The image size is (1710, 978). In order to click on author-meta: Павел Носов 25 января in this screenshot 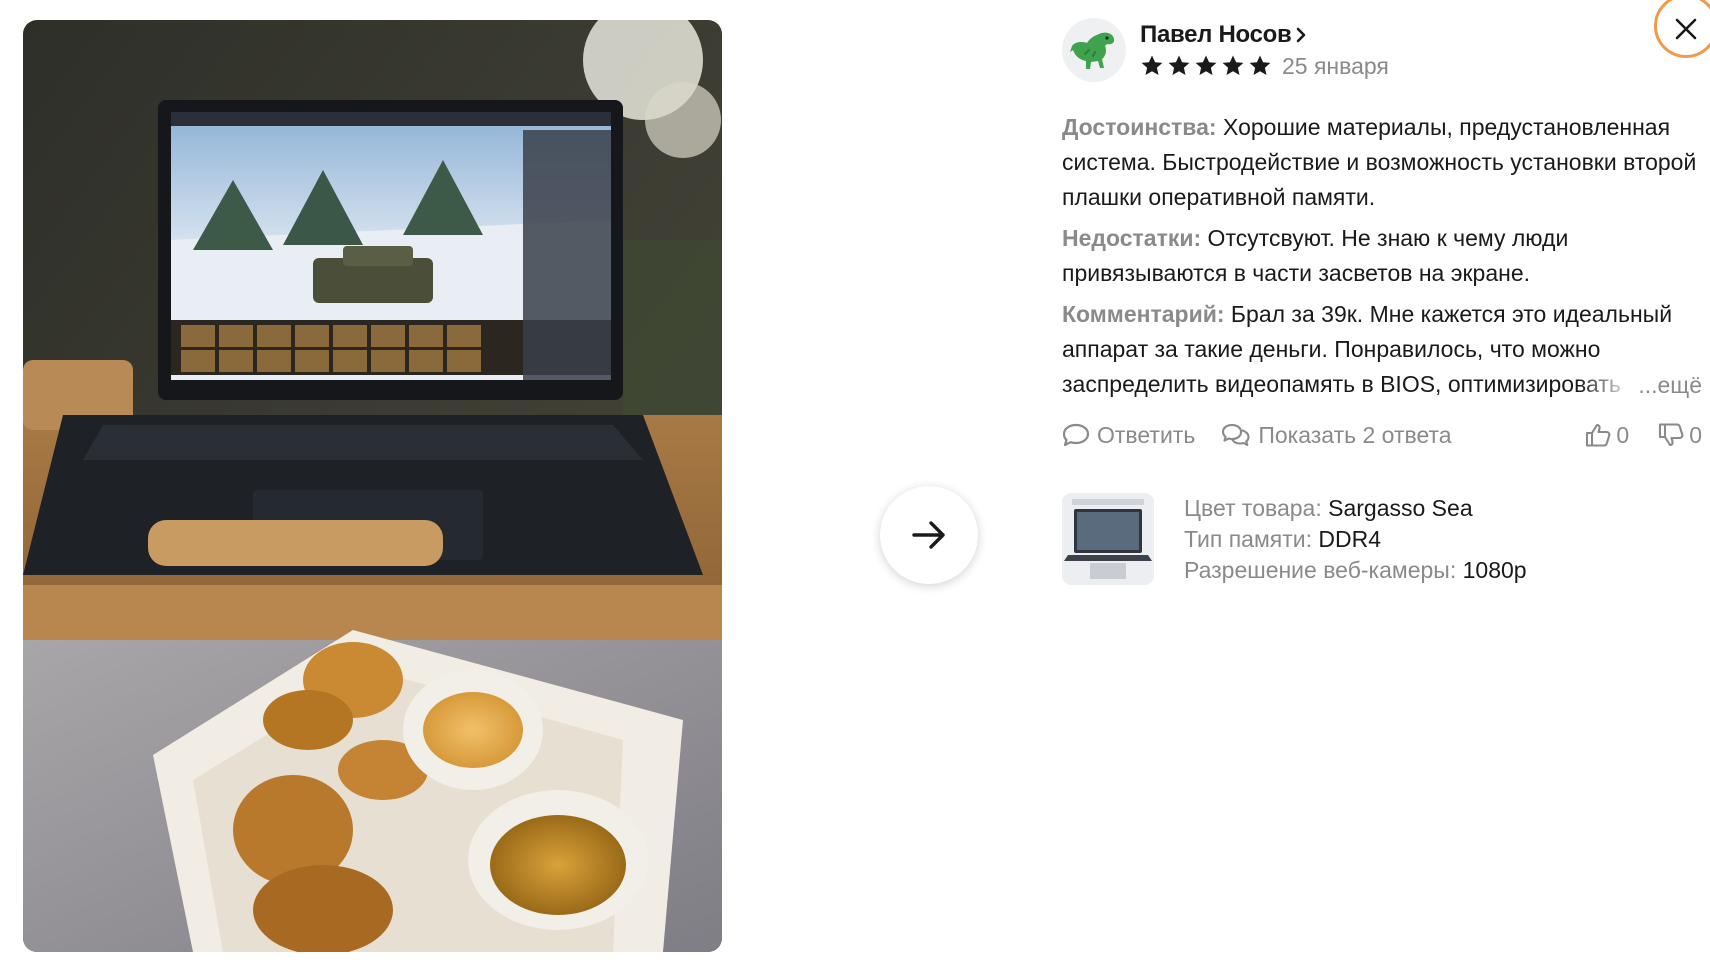, I will do `click(1264, 50)`.